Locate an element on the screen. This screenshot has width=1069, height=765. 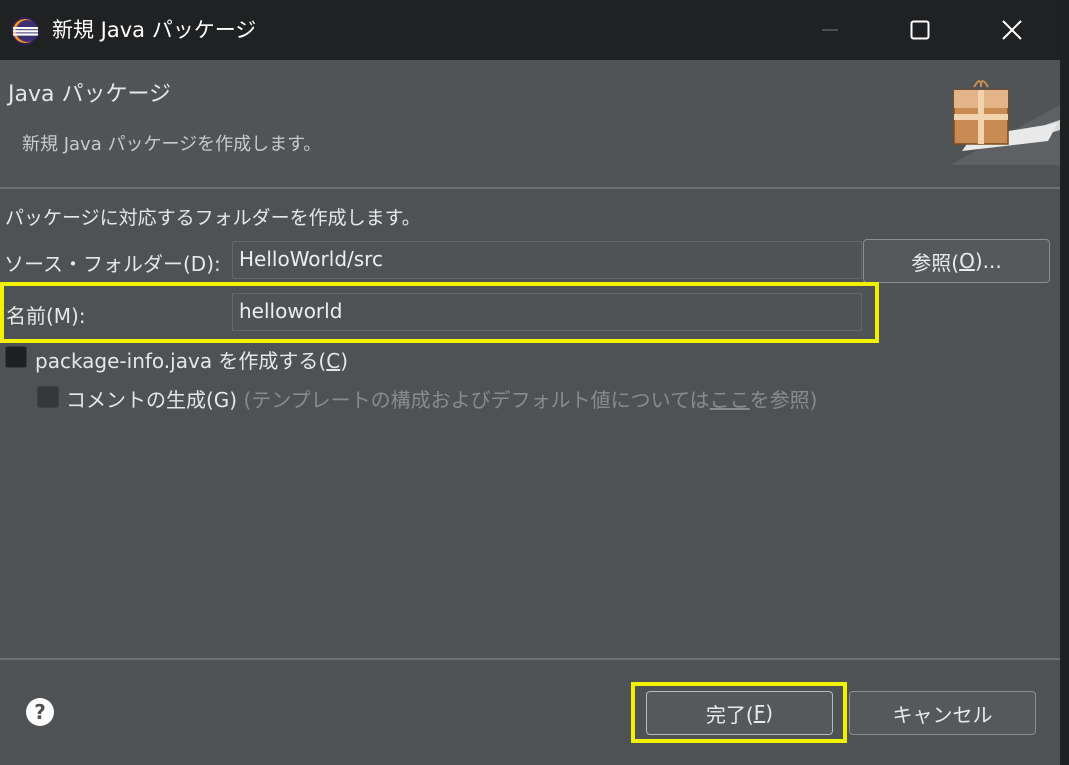
maximize-icon is located at coordinates (920, 30).